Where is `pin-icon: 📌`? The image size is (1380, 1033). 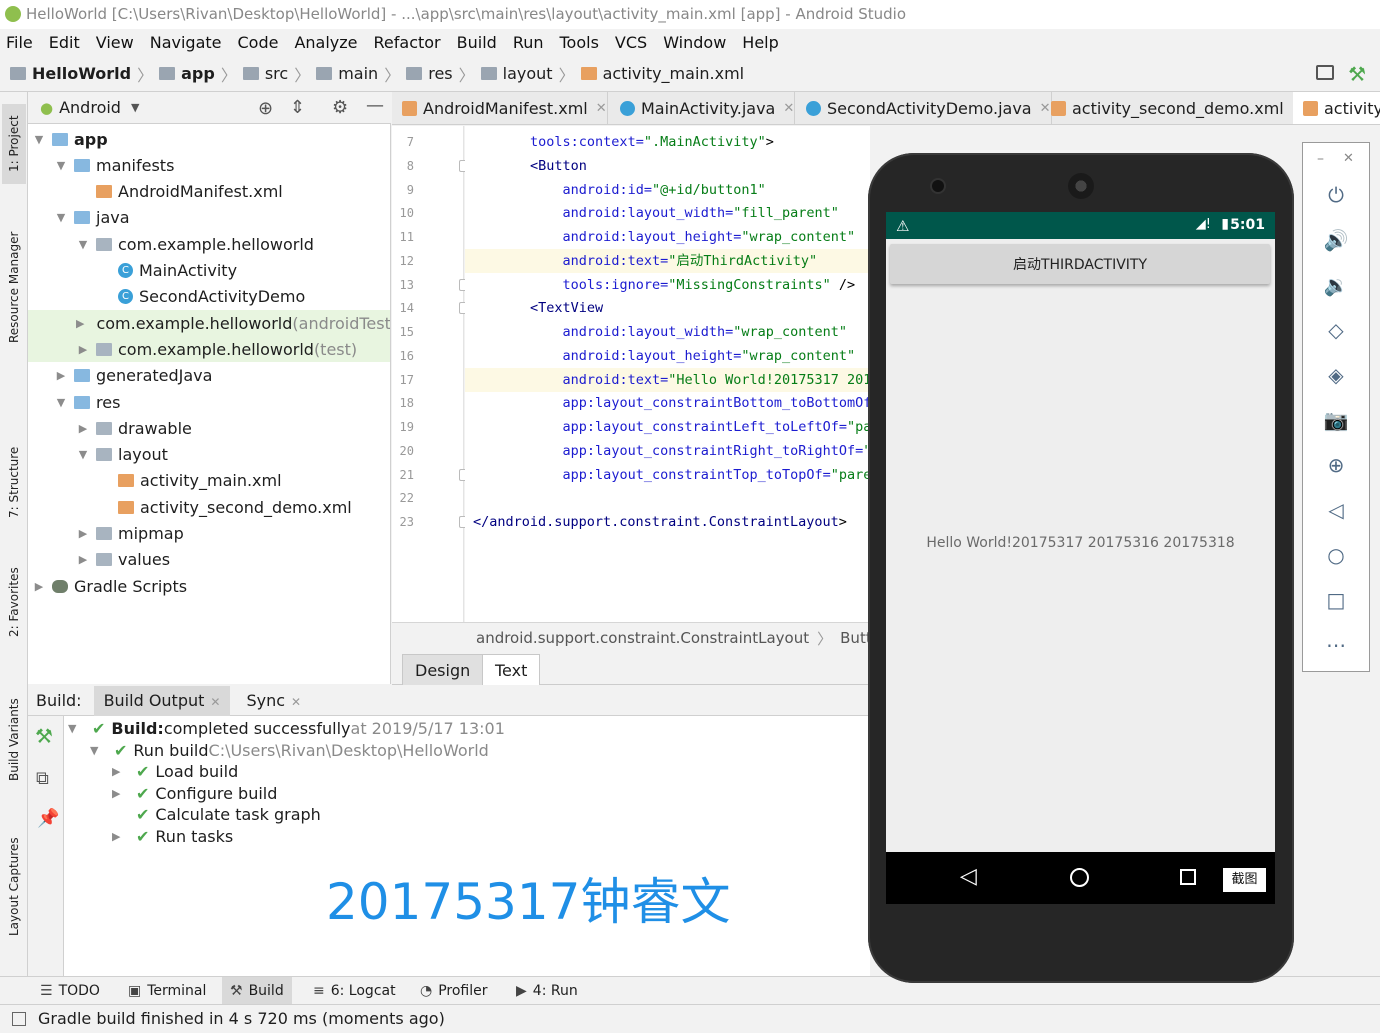
pin-icon: 📌 is located at coordinates (48, 818).